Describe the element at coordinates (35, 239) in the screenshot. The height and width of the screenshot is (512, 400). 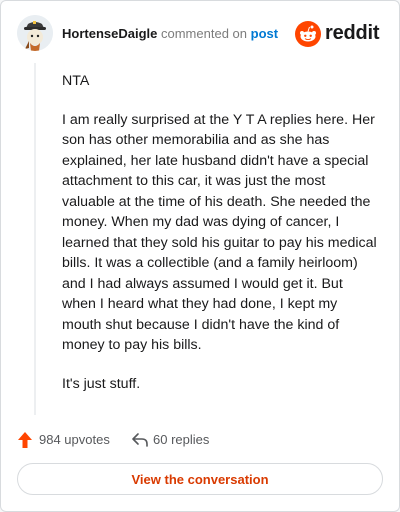
I see `thread-line` at that location.